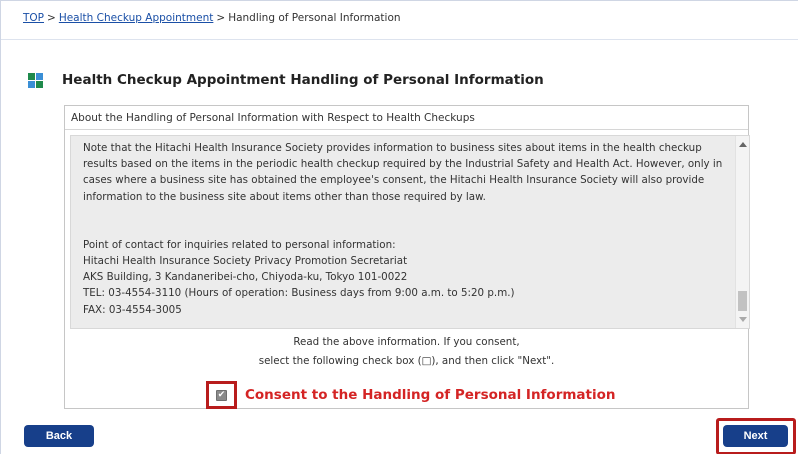  I want to click on contact-line: FAX: 03-4554-3005, so click(132, 309).